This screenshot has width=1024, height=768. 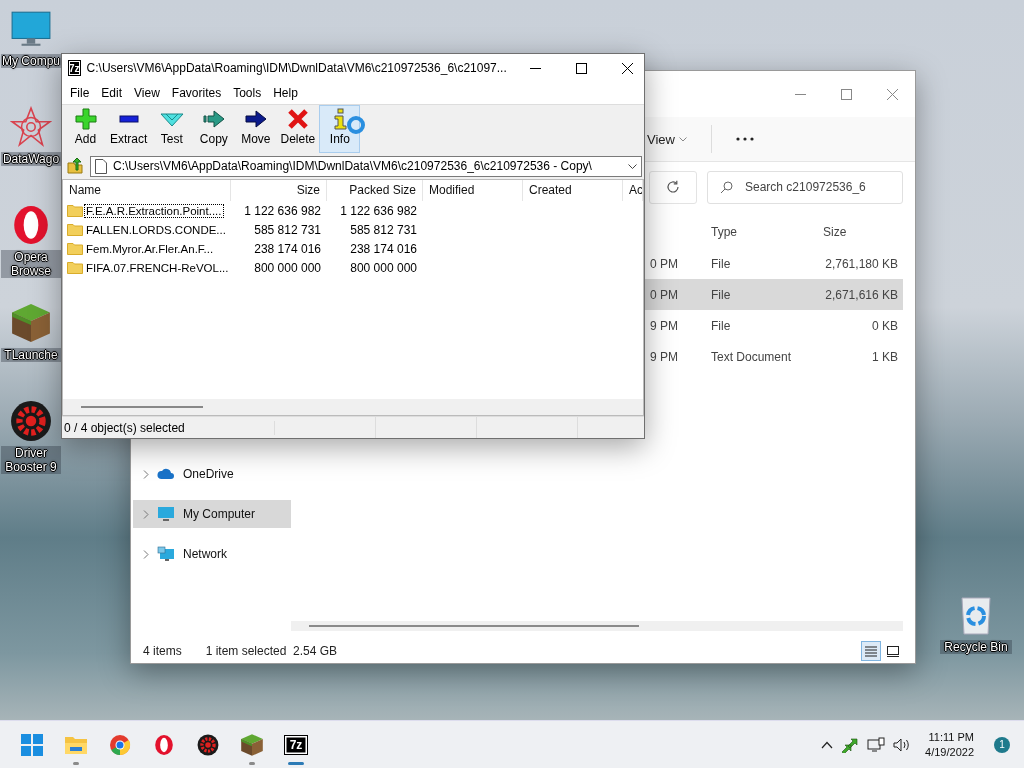 What do you see at coordinates (212, 514) in the screenshot?
I see `nav-item: My Computer` at bounding box center [212, 514].